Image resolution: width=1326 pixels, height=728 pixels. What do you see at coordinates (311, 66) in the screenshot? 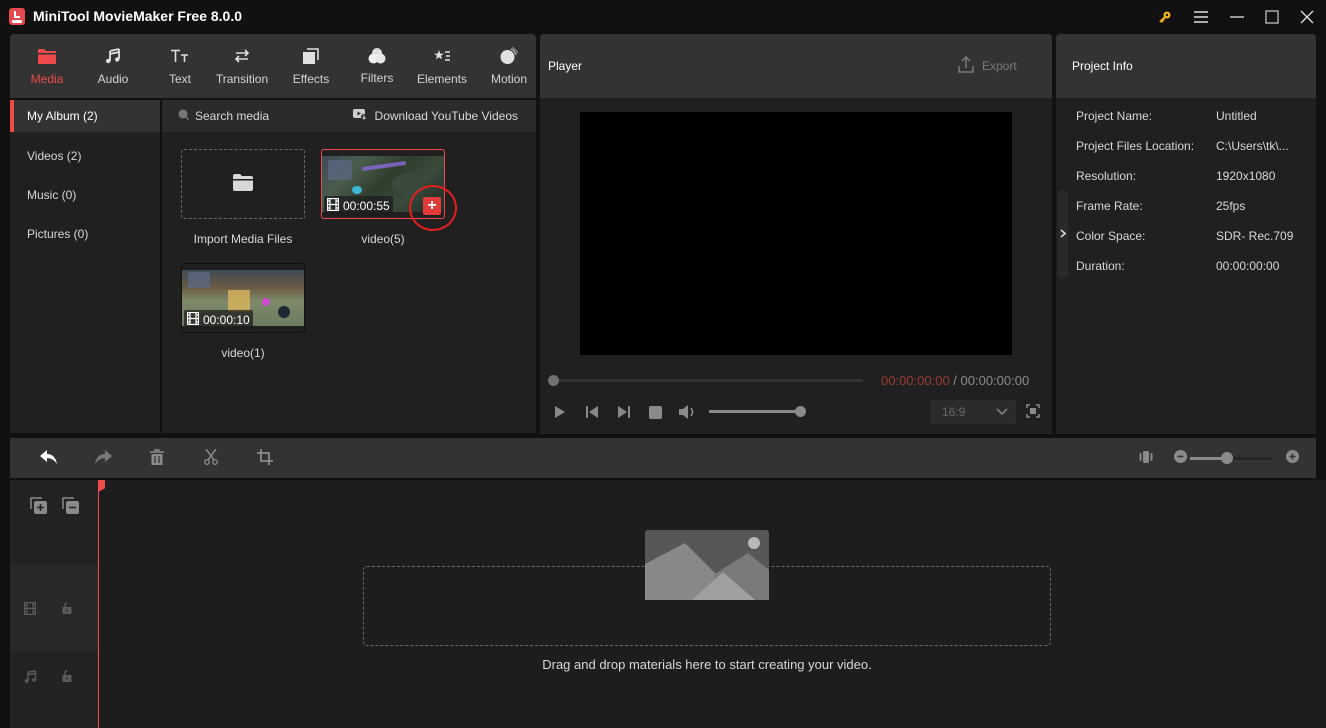
I see `tab-effects: Effects` at bounding box center [311, 66].